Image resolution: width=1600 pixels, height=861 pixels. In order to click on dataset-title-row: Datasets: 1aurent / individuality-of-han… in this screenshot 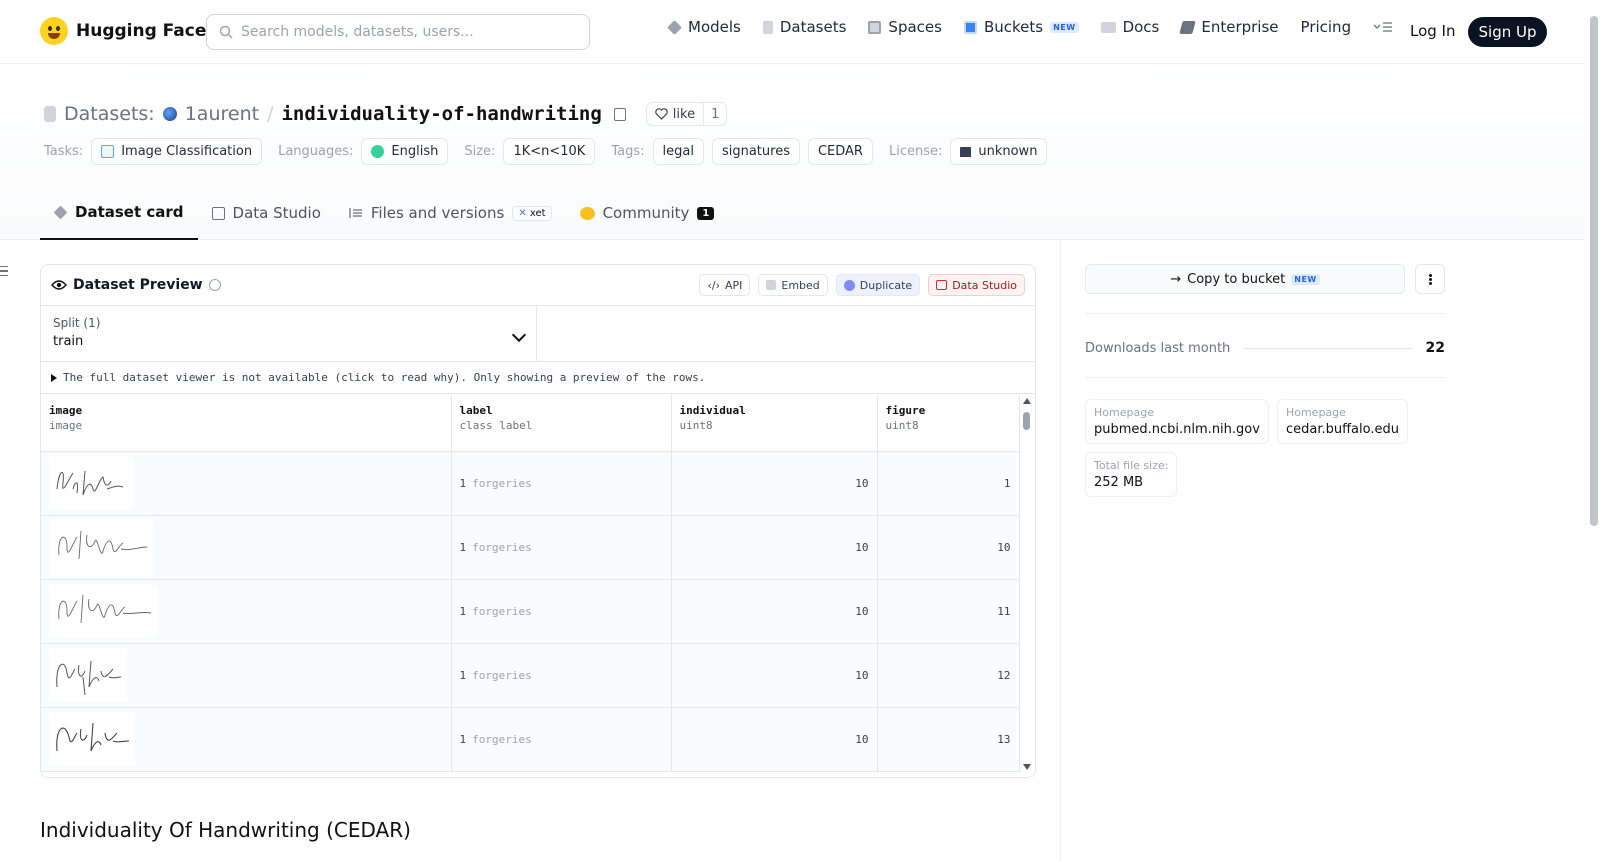, I will do `click(386, 114)`.